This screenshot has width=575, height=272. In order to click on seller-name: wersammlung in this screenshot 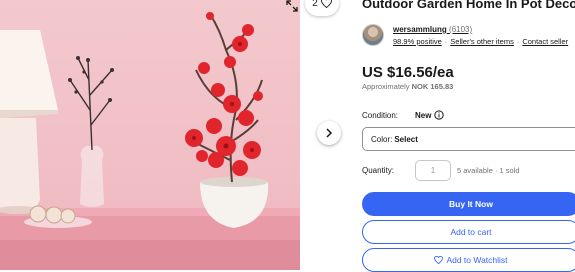, I will do `click(420, 29)`.